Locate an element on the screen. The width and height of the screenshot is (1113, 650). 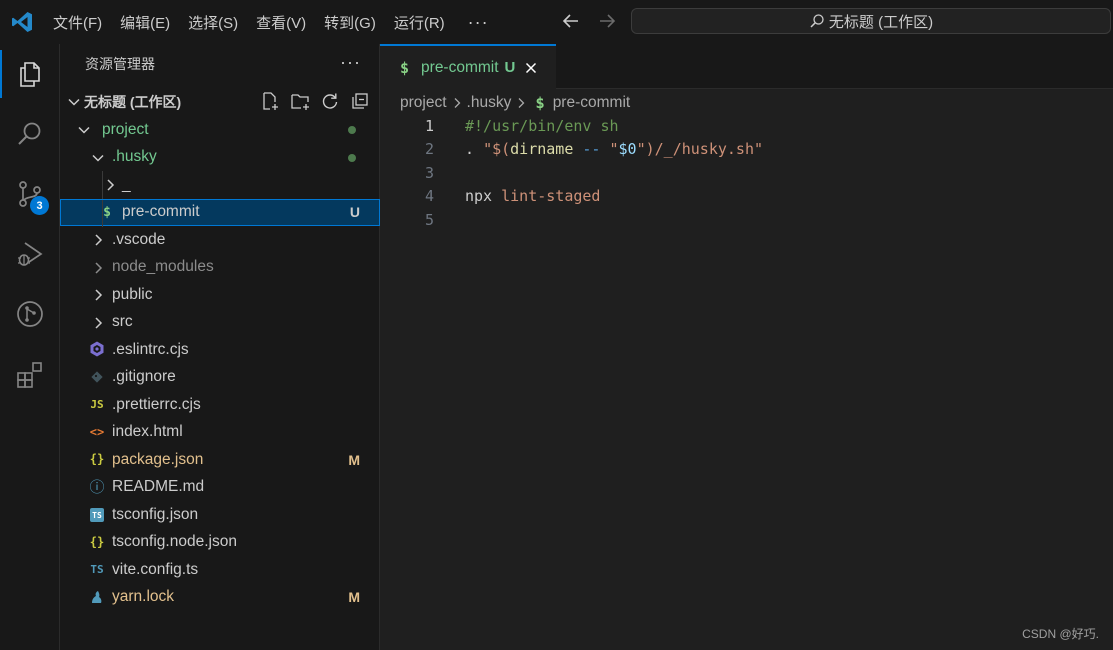
tree-item-label: vite.config.ts is located at coordinates (155, 569).